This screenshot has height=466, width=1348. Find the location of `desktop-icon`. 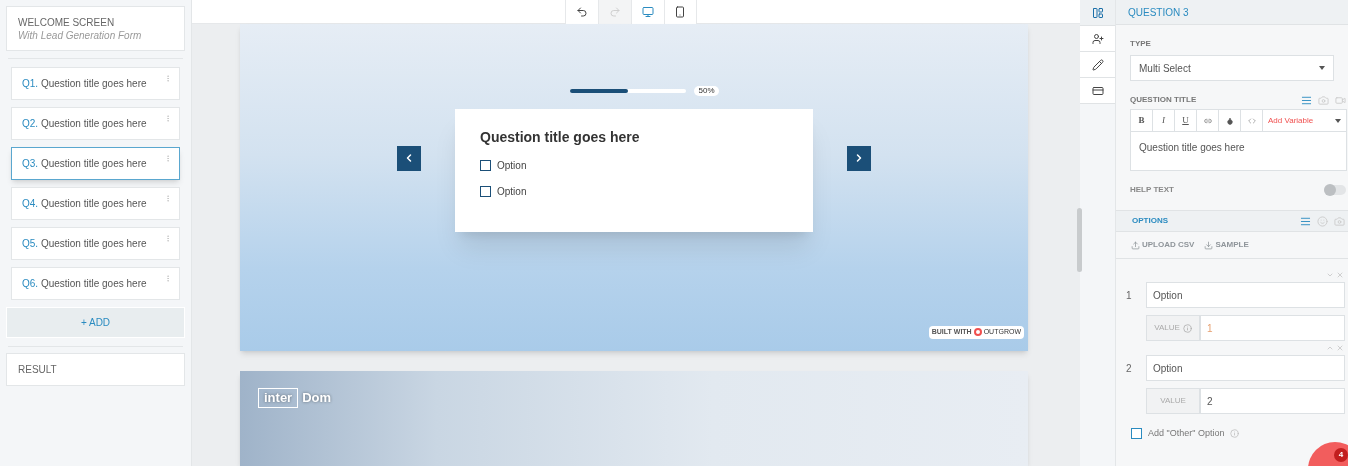

desktop-icon is located at coordinates (647, 12).